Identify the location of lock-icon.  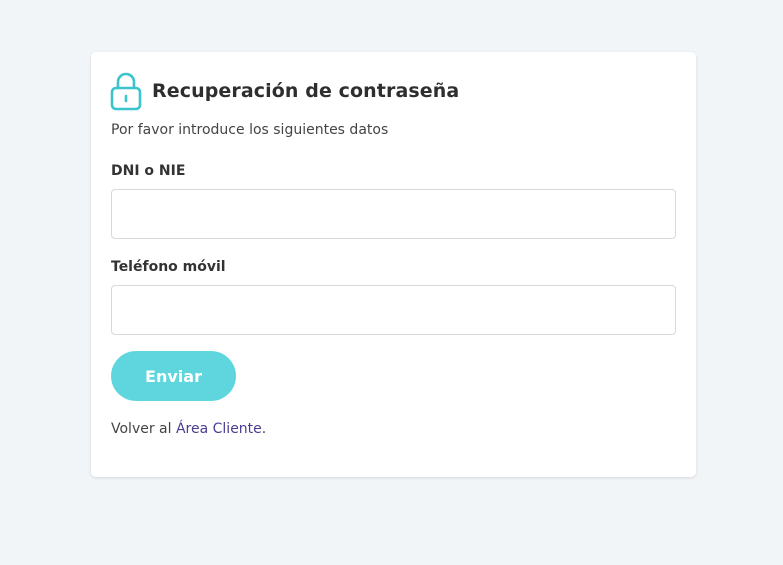
(126, 91).